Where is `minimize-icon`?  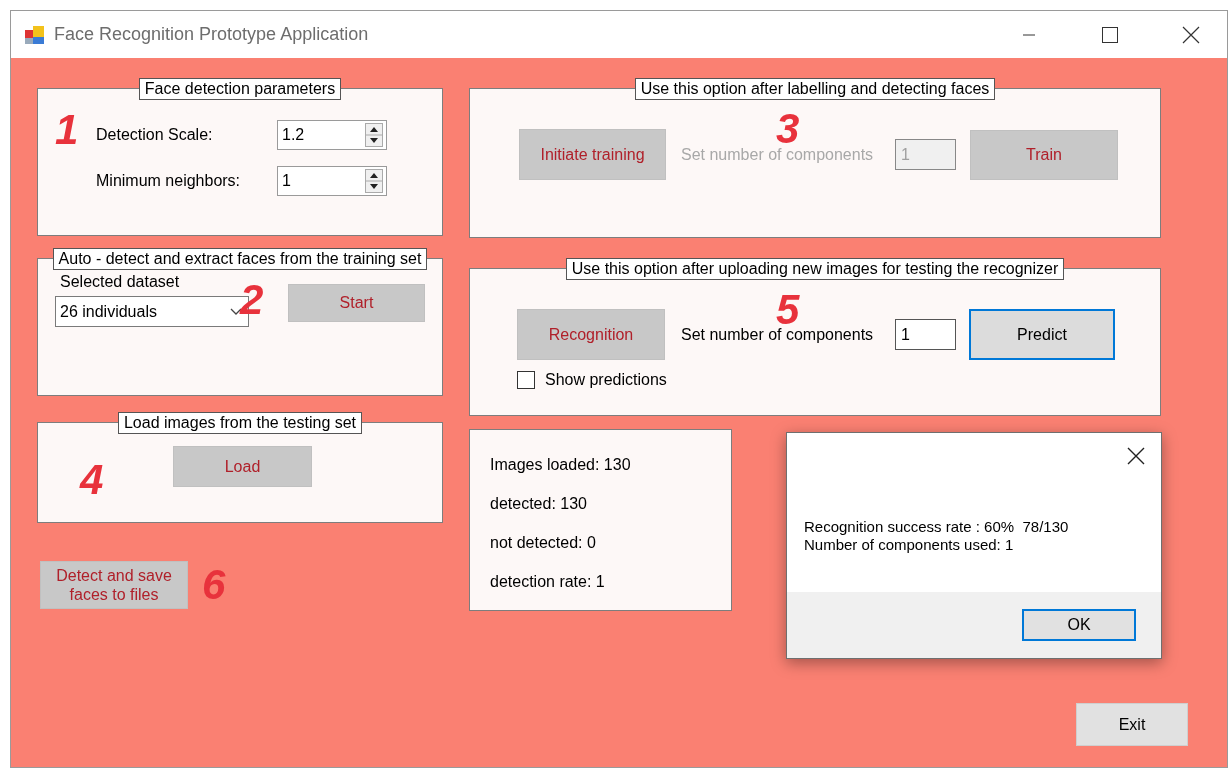
minimize-icon is located at coordinates (1028, 34).